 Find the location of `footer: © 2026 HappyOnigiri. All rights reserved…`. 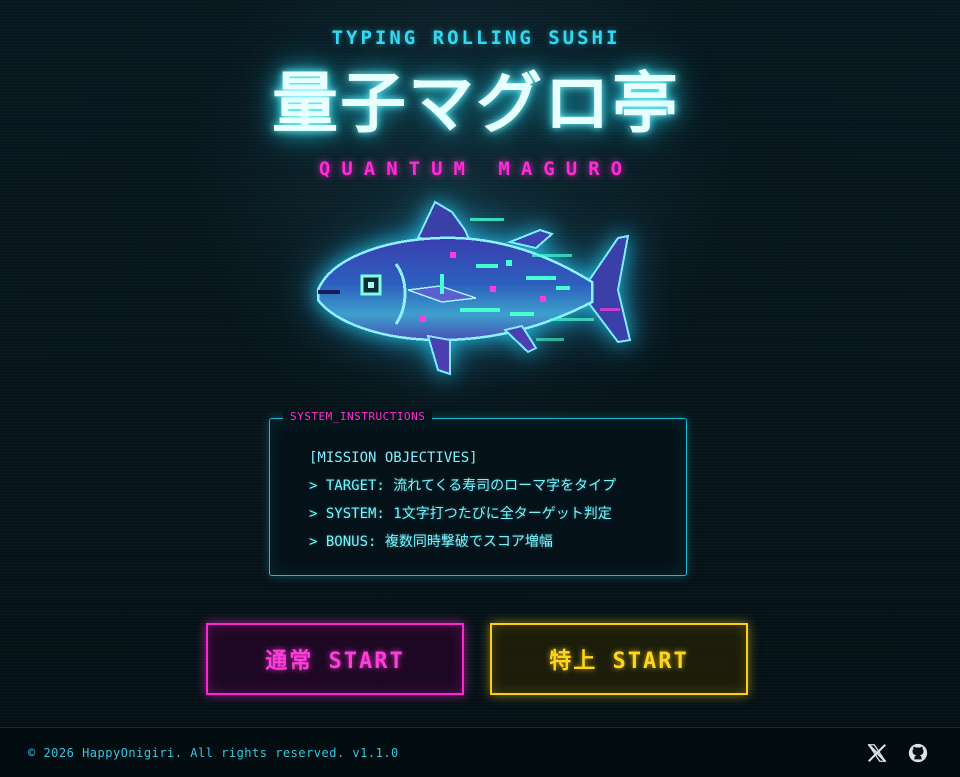

footer: © 2026 HappyOnigiri. All rights reserved… is located at coordinates (480, 752).